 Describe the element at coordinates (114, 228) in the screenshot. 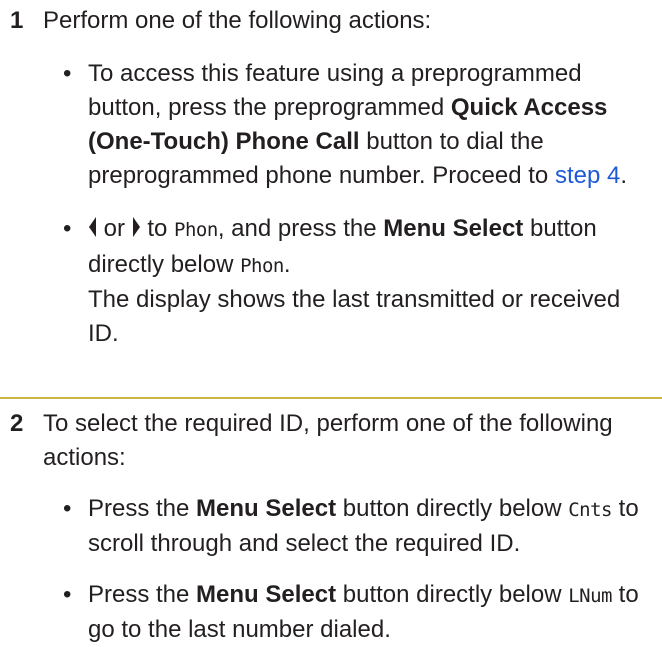

I see `item-text: or` at that location.